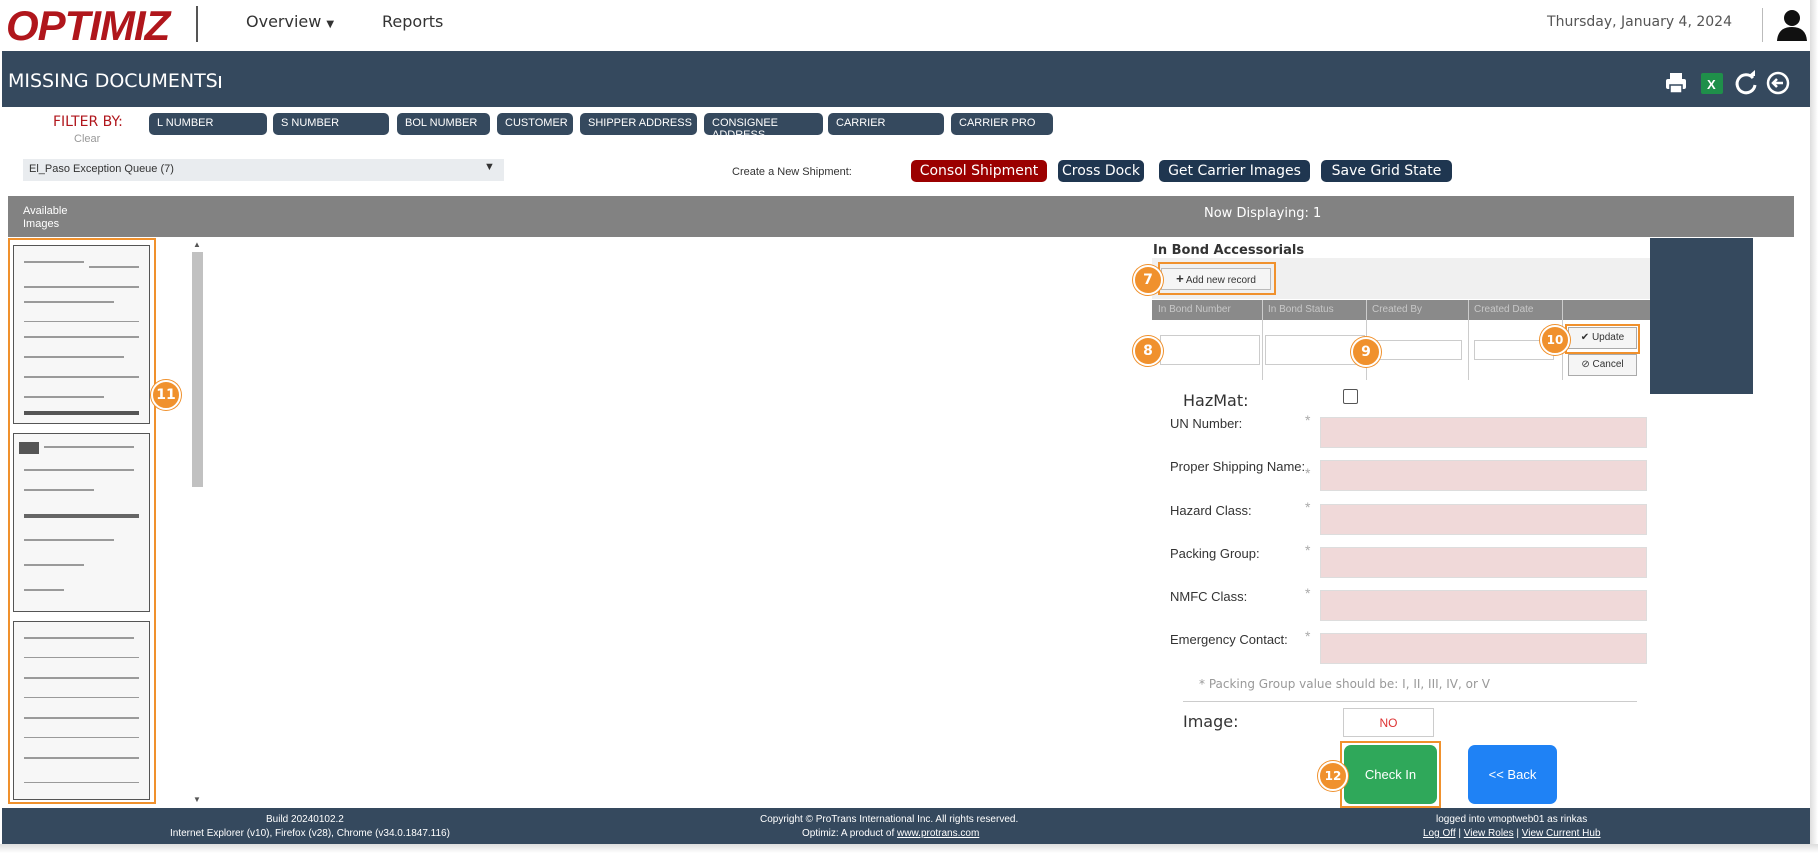 The image size is (1818, 853). Describe the element at coordinates (1238, 466) in the screenshot. I see `proper-shipping-name-label: Proper Shipping Name:` at that location.